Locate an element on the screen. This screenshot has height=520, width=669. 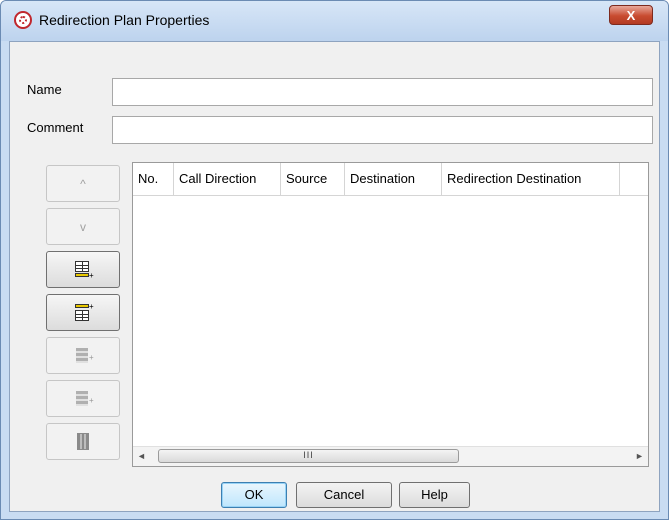
help-button: Help is located at coordinates (434, 495).